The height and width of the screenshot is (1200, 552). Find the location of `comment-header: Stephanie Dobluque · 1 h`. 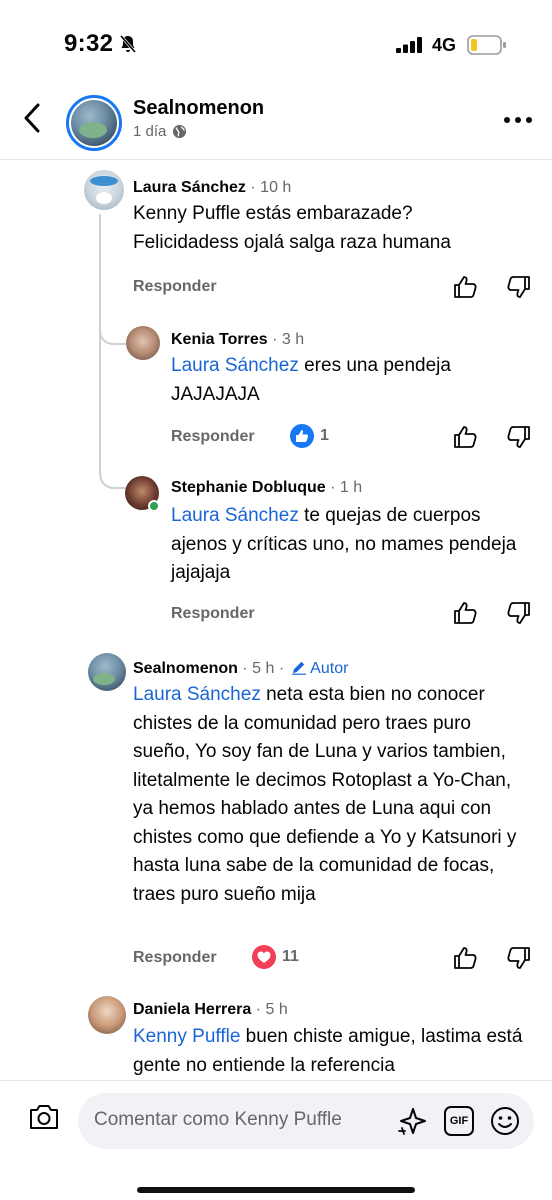

comment-header: Stephanie Dobluque · 1 h is located at coordinates (266, 488).